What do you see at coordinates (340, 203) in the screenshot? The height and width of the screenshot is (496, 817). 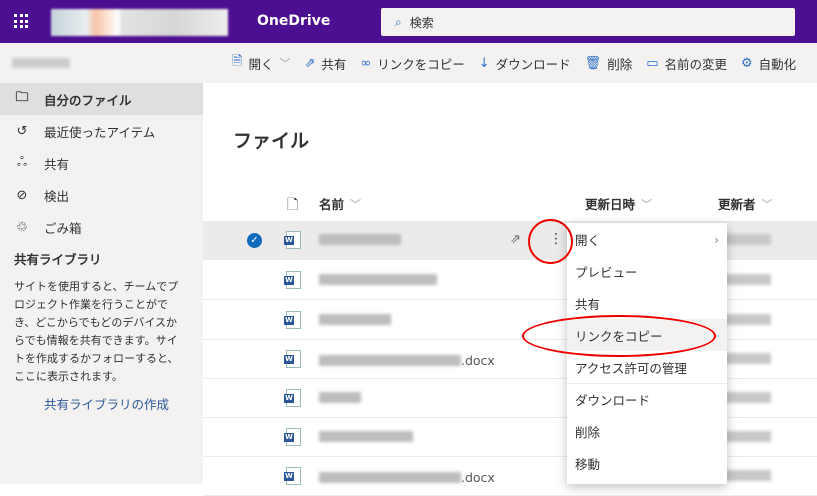 I see `column-header-name: 名前 ﹀` at bounding box center [340, 203].